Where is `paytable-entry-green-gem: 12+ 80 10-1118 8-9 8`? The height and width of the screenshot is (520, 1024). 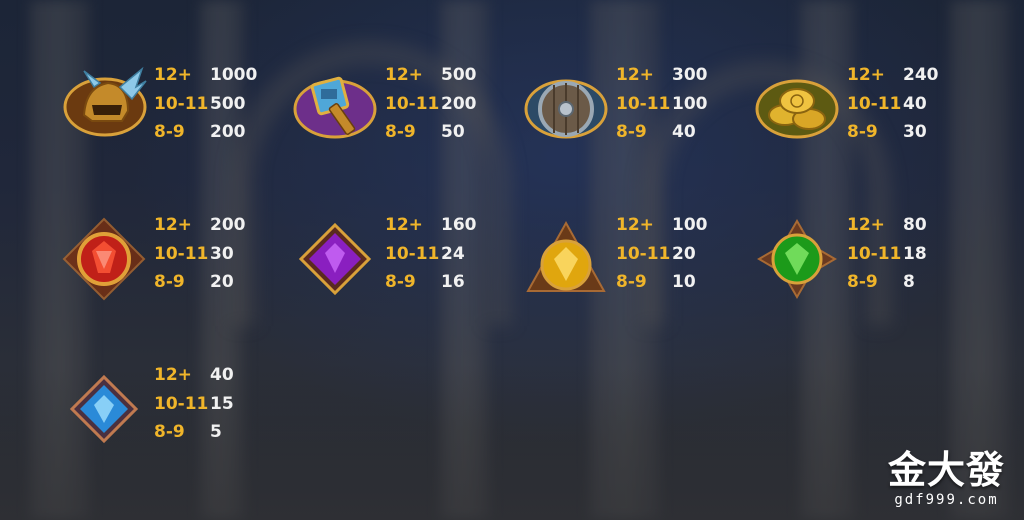 paytable-entry-green-gem: 12+ 80 10-1118 8-9 8 is located at coordinates (870, 258).